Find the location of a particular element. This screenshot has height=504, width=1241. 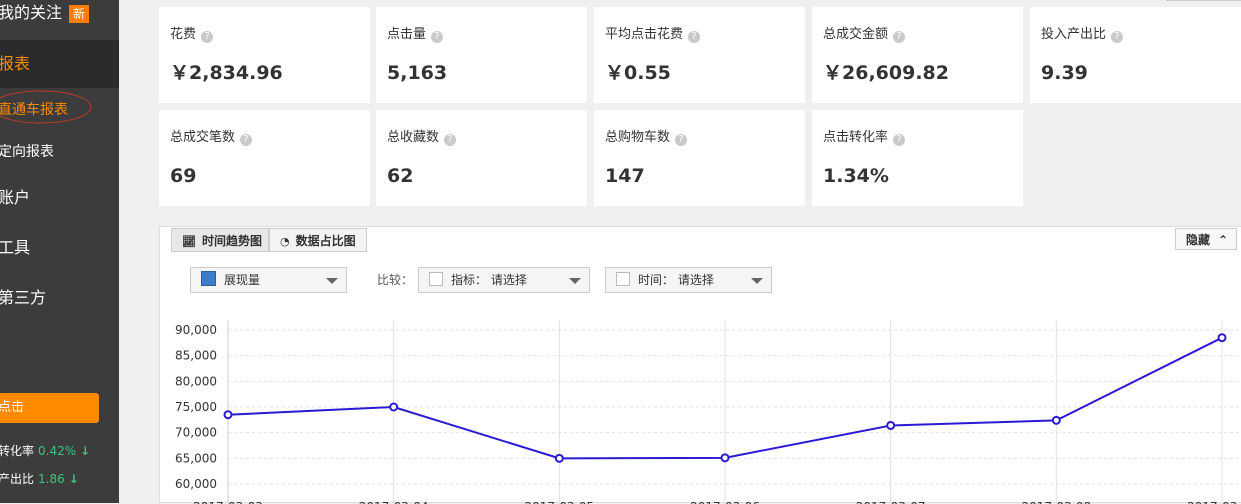

stat-label: 点击量? is located at coordinates (415, 35).